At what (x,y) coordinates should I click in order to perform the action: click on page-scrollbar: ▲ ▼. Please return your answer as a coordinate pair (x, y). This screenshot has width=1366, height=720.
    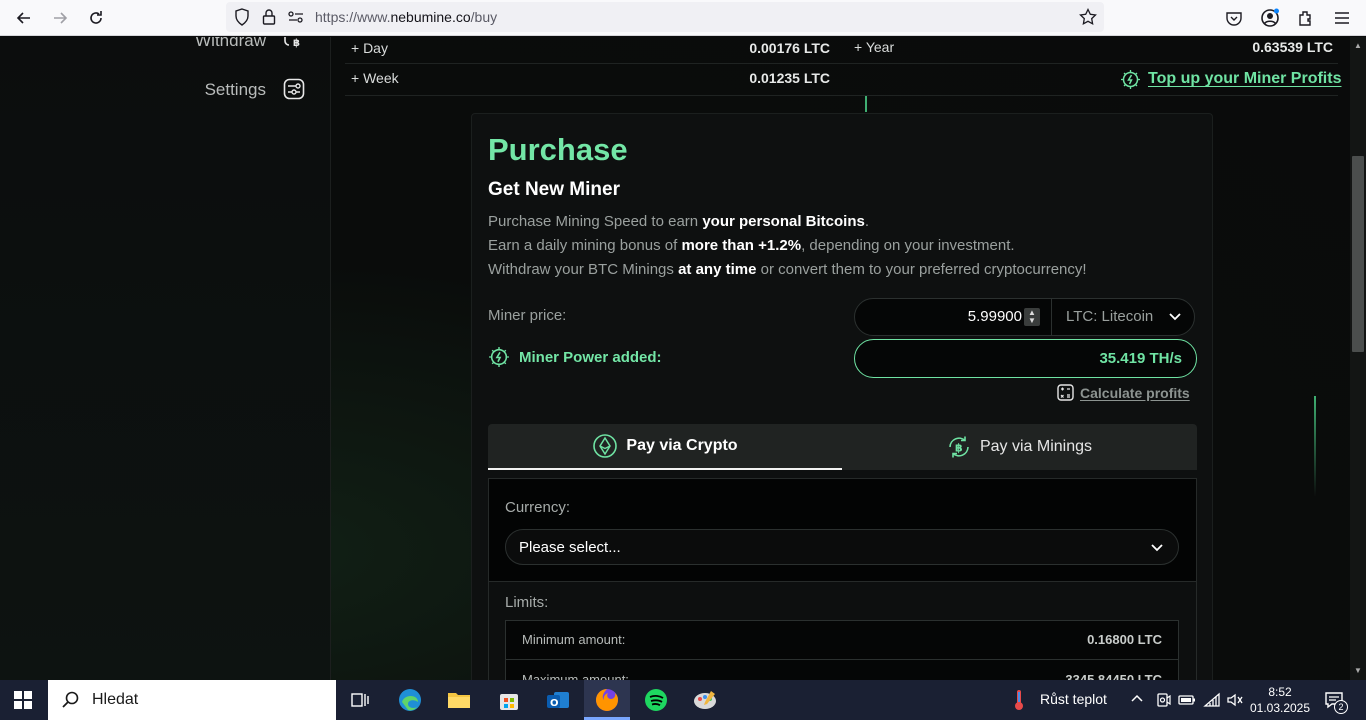
    Looking at the image, I should click on (1358, 358).